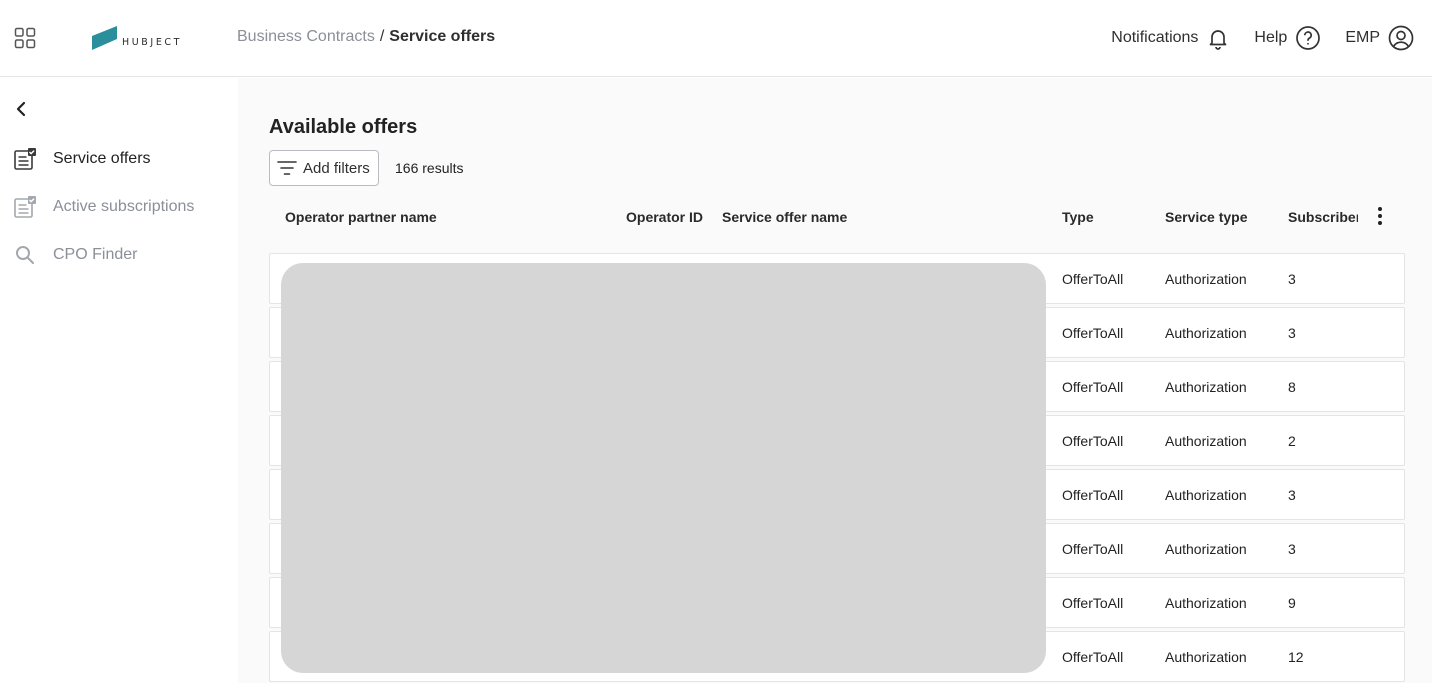 This screenshot has height=683, width=1432. I want to click on hubject-logo: HUBJECT, so click(137, 38).